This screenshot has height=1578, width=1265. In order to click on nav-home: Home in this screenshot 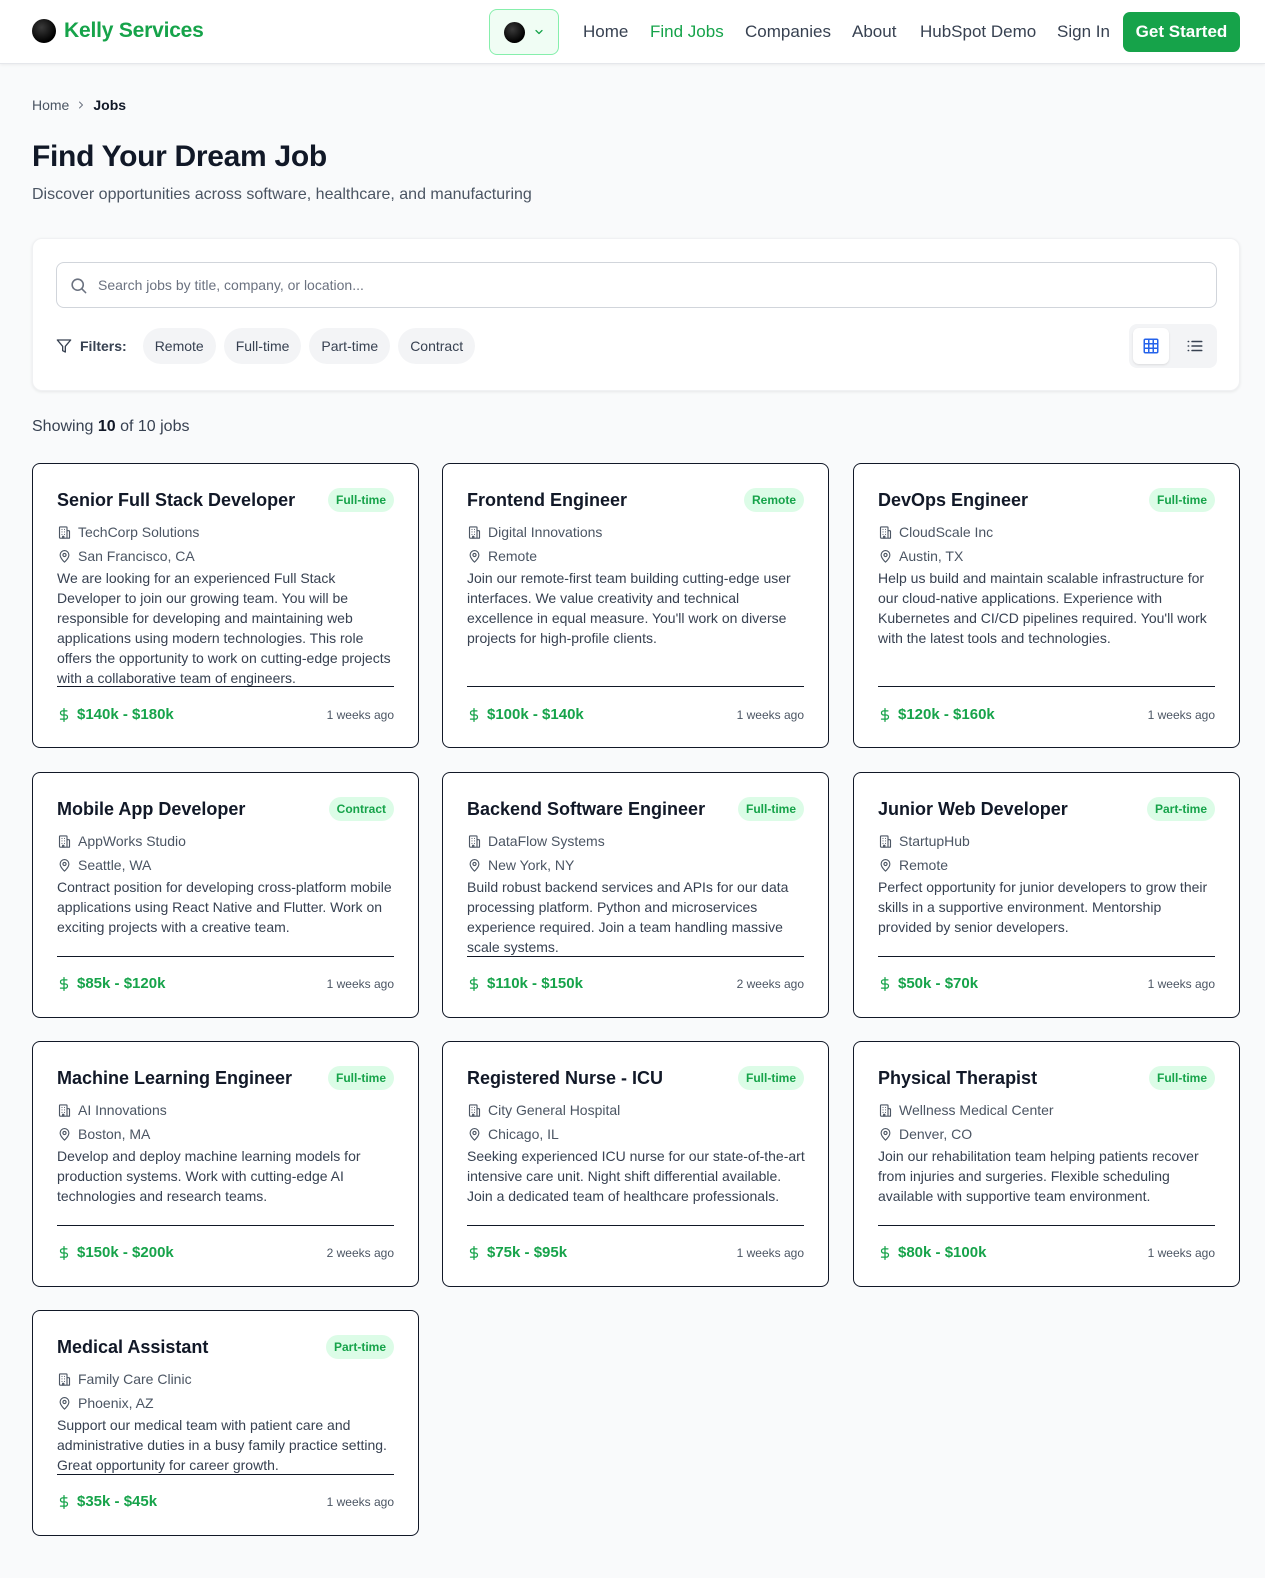, I will do `click(605, 32)`.